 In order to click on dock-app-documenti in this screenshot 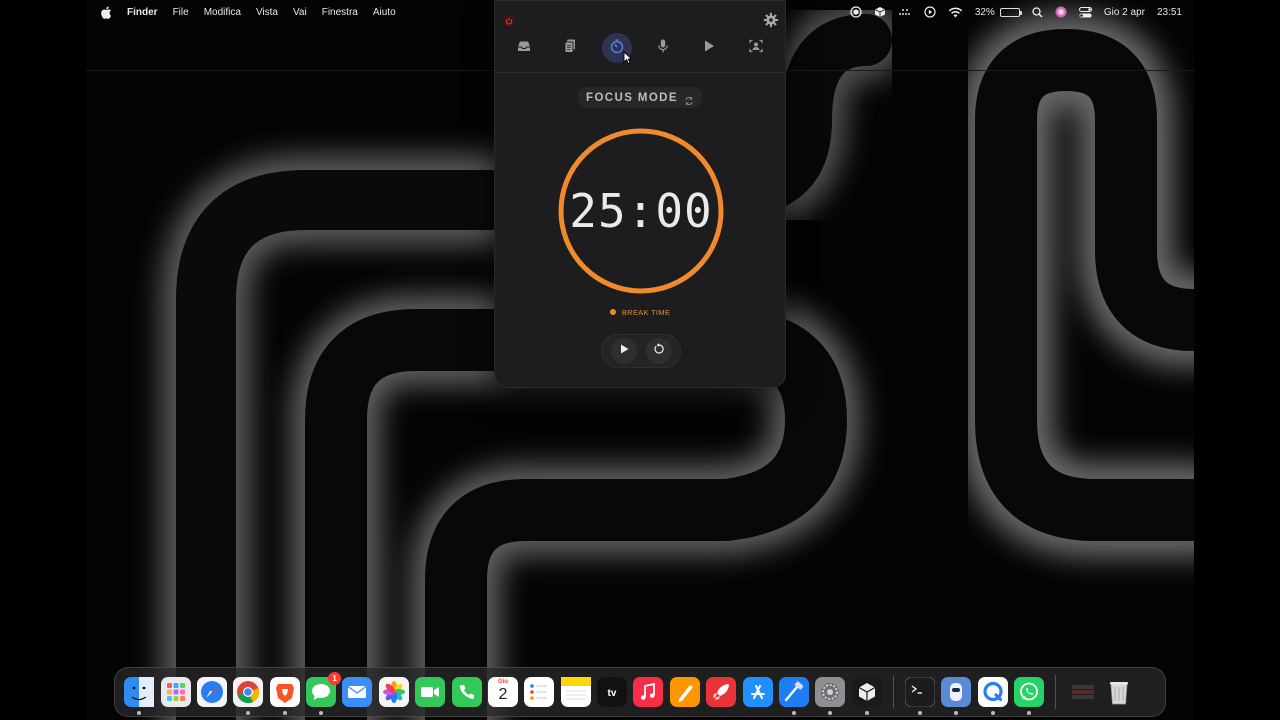, I will do `click(1083, 692)`.